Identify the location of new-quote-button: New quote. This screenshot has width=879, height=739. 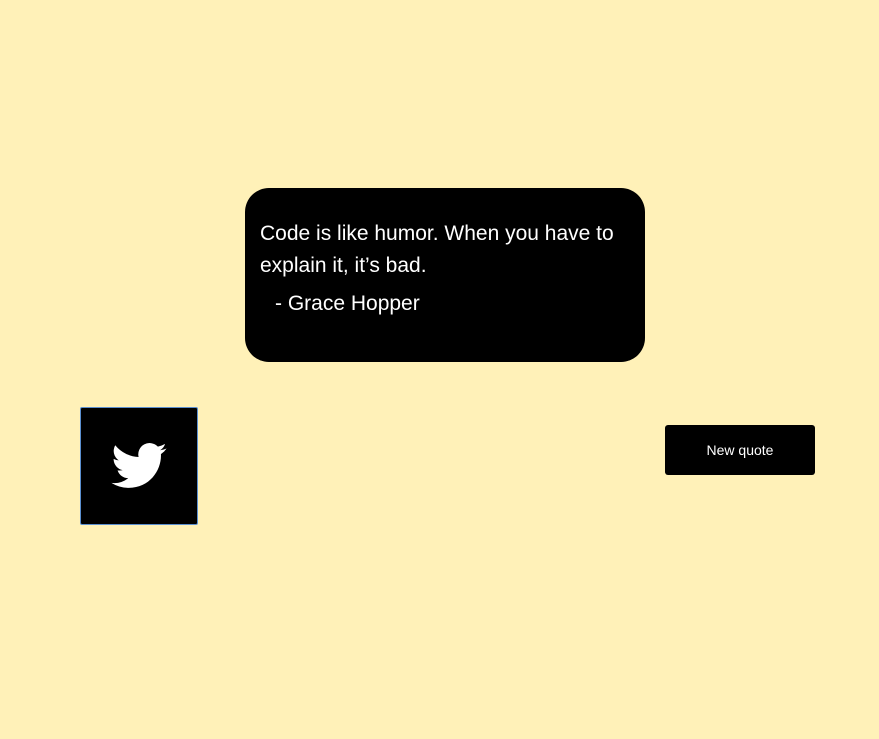
(740, 450).